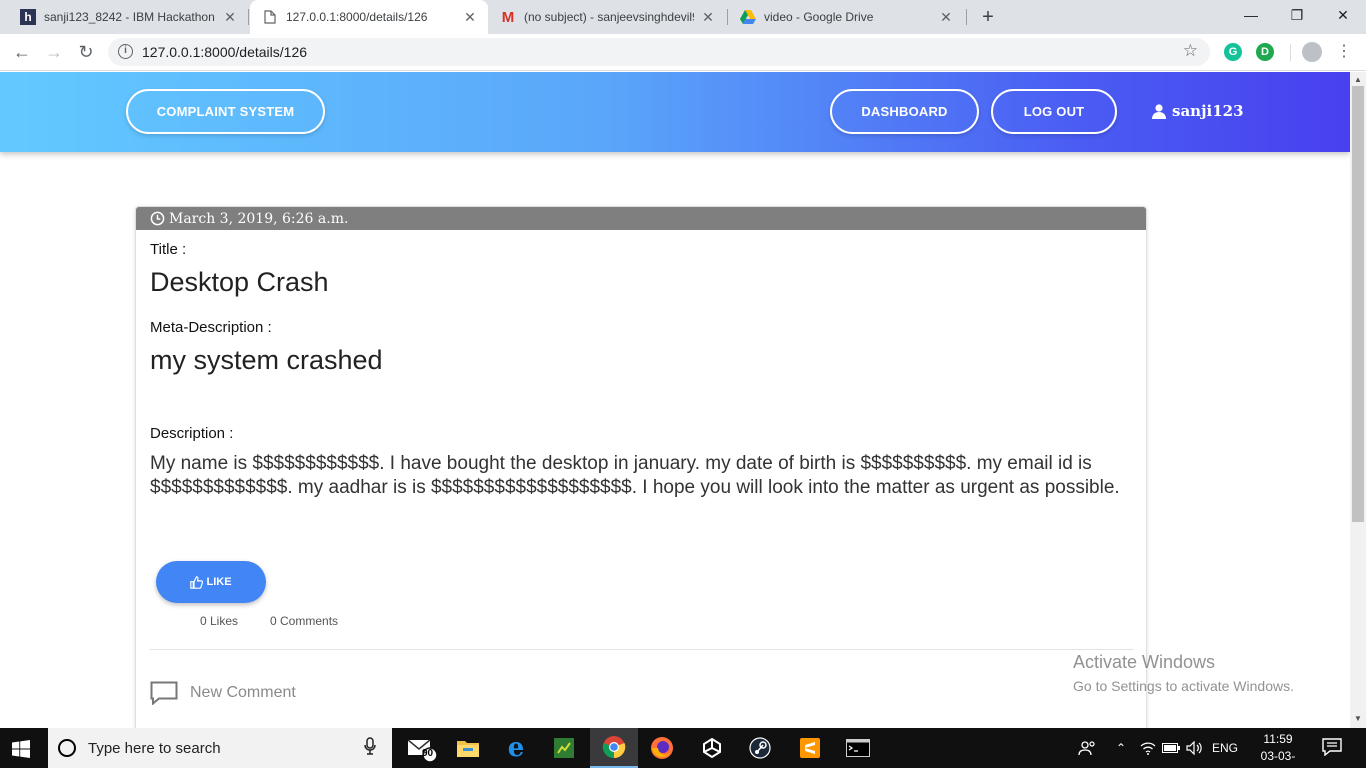 The image size is (1366, 782). What do you see at coordinates (1358, 79) in the screenshot?
I see `scroll-up-arrow-icon: ▲` at bounding box center [1358, 79].